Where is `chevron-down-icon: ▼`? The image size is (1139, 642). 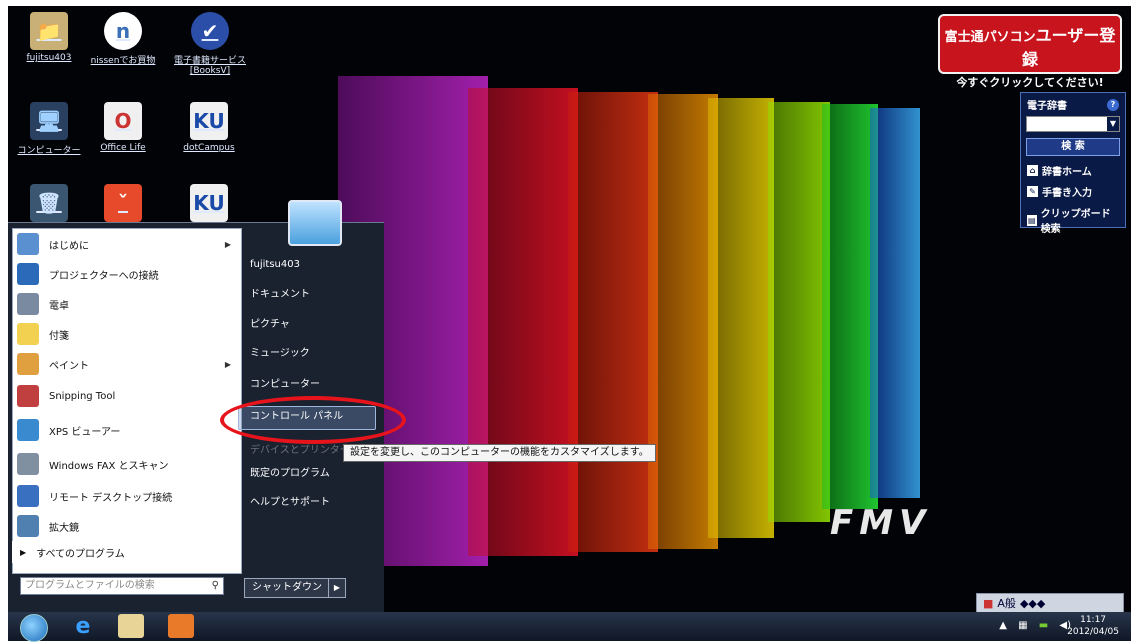
chevron-down-icon: ▼ is located at coordinates (1113, 124).